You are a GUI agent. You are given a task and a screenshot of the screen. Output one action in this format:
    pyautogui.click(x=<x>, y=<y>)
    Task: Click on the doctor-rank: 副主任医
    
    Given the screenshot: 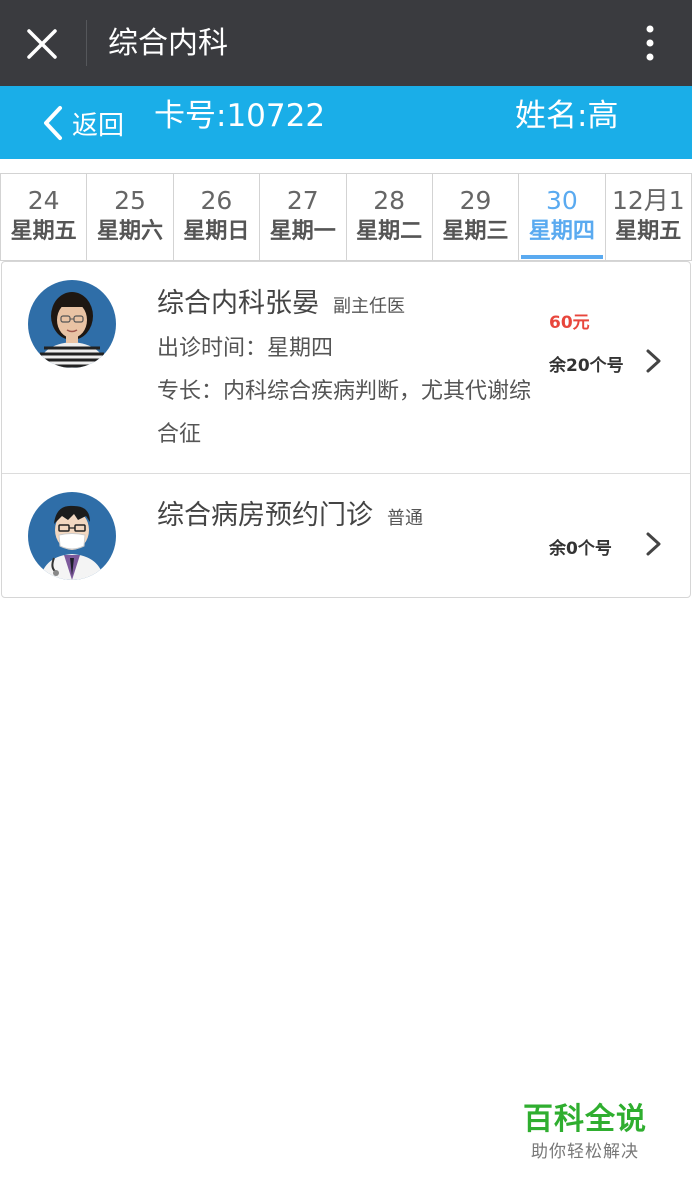 What is the action you would take?
    pyautogui.click(x=369, y=306)
    